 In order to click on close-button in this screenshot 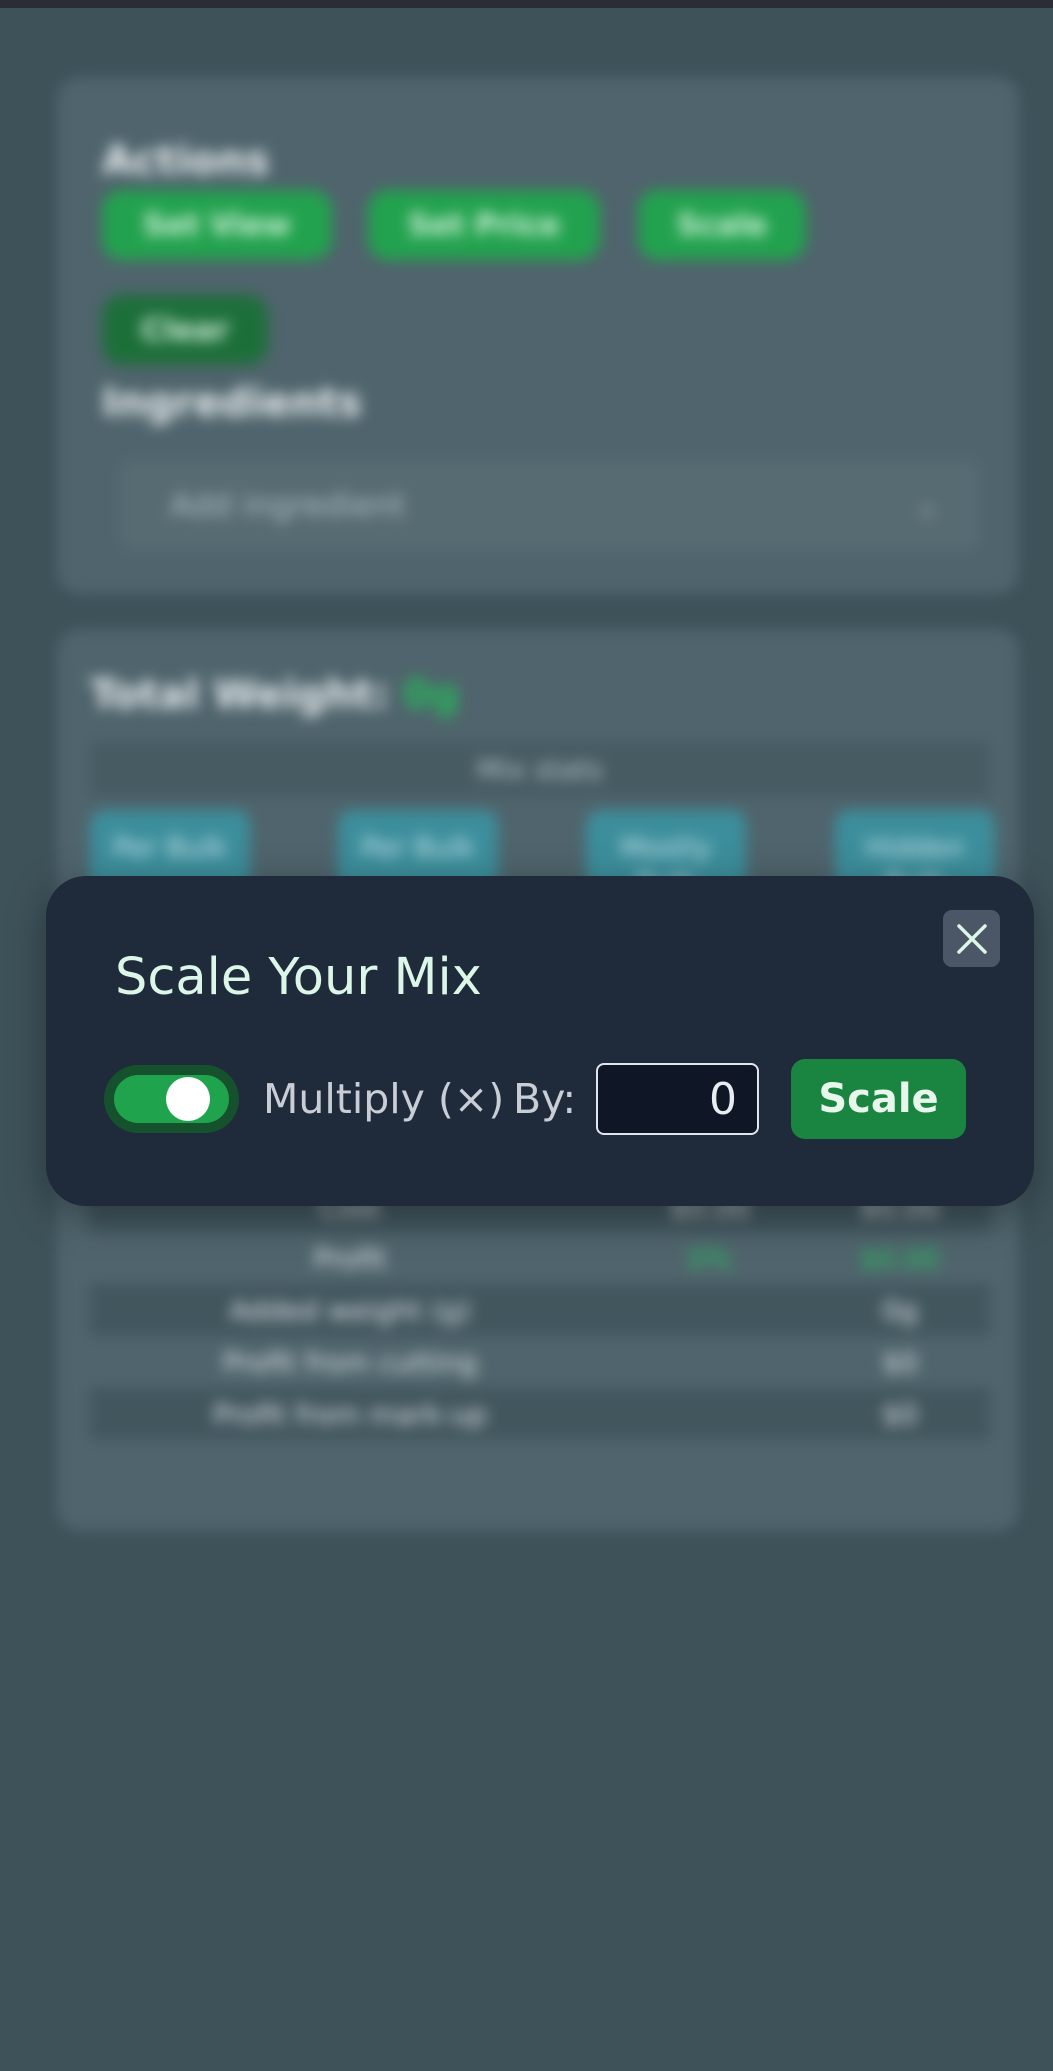, I will do `click(971, 938)`.